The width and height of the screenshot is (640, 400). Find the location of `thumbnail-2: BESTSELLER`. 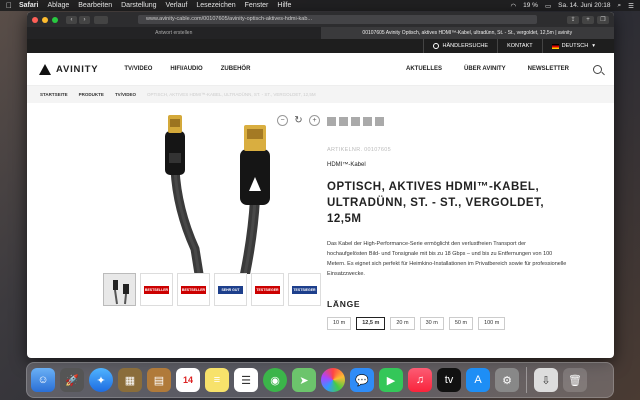

thumbnail-2: BESTSELLER is located at coordinates (156, 289).